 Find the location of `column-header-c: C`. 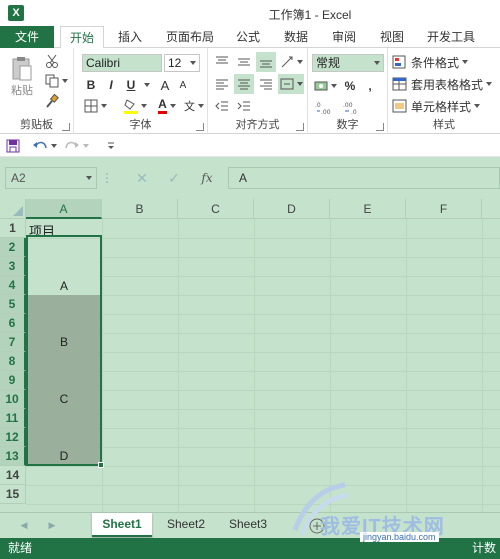

column-header-c: C is located at coordinates (216, 209).